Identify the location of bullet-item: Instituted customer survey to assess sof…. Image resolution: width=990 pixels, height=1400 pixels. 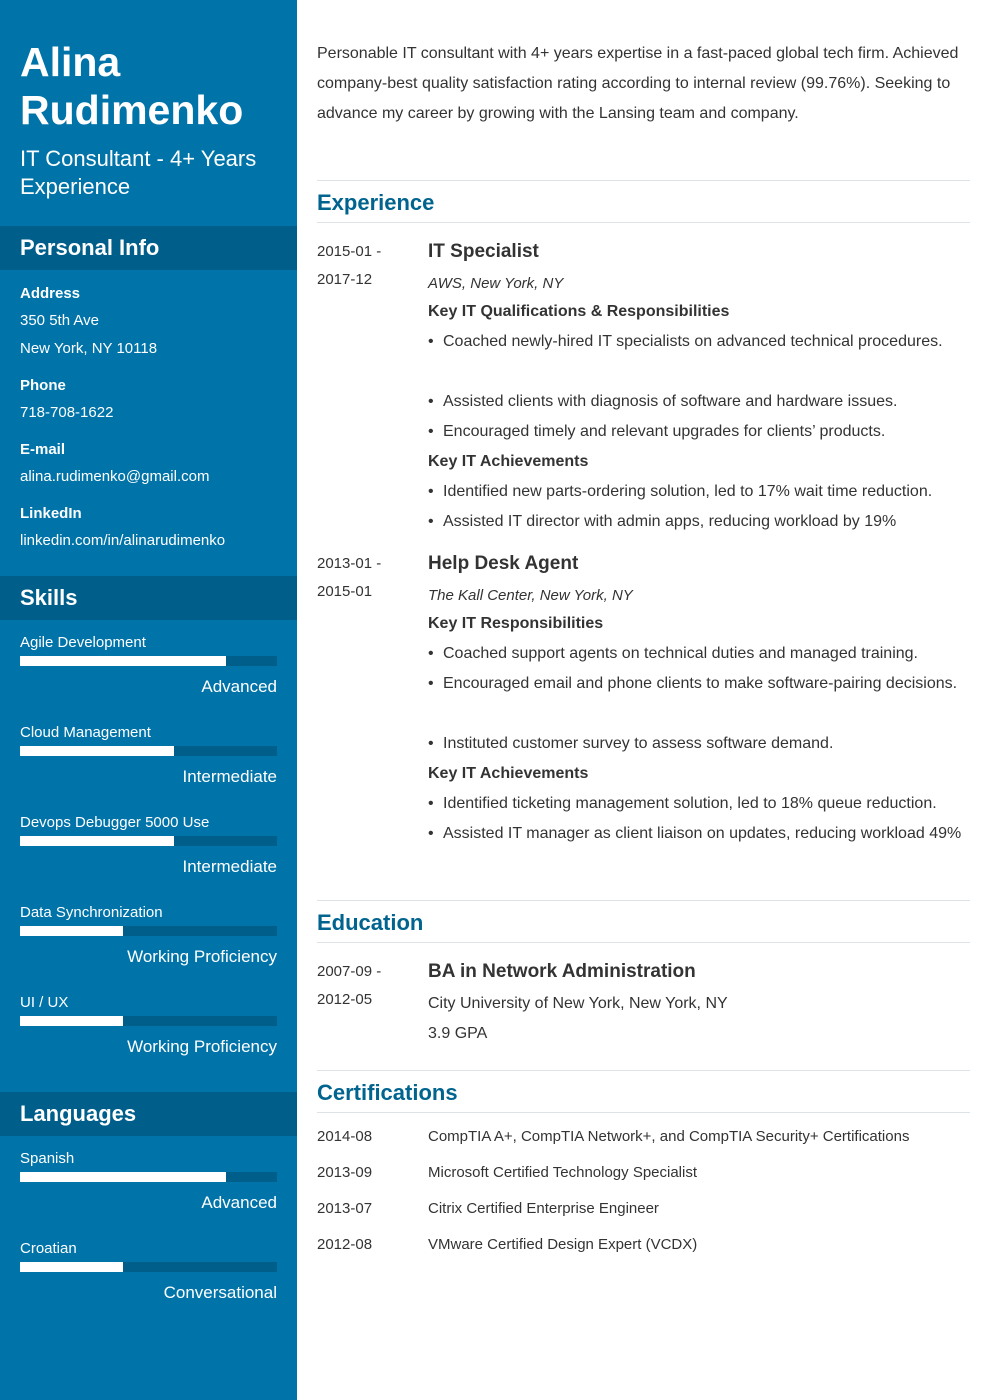
(699, 744).